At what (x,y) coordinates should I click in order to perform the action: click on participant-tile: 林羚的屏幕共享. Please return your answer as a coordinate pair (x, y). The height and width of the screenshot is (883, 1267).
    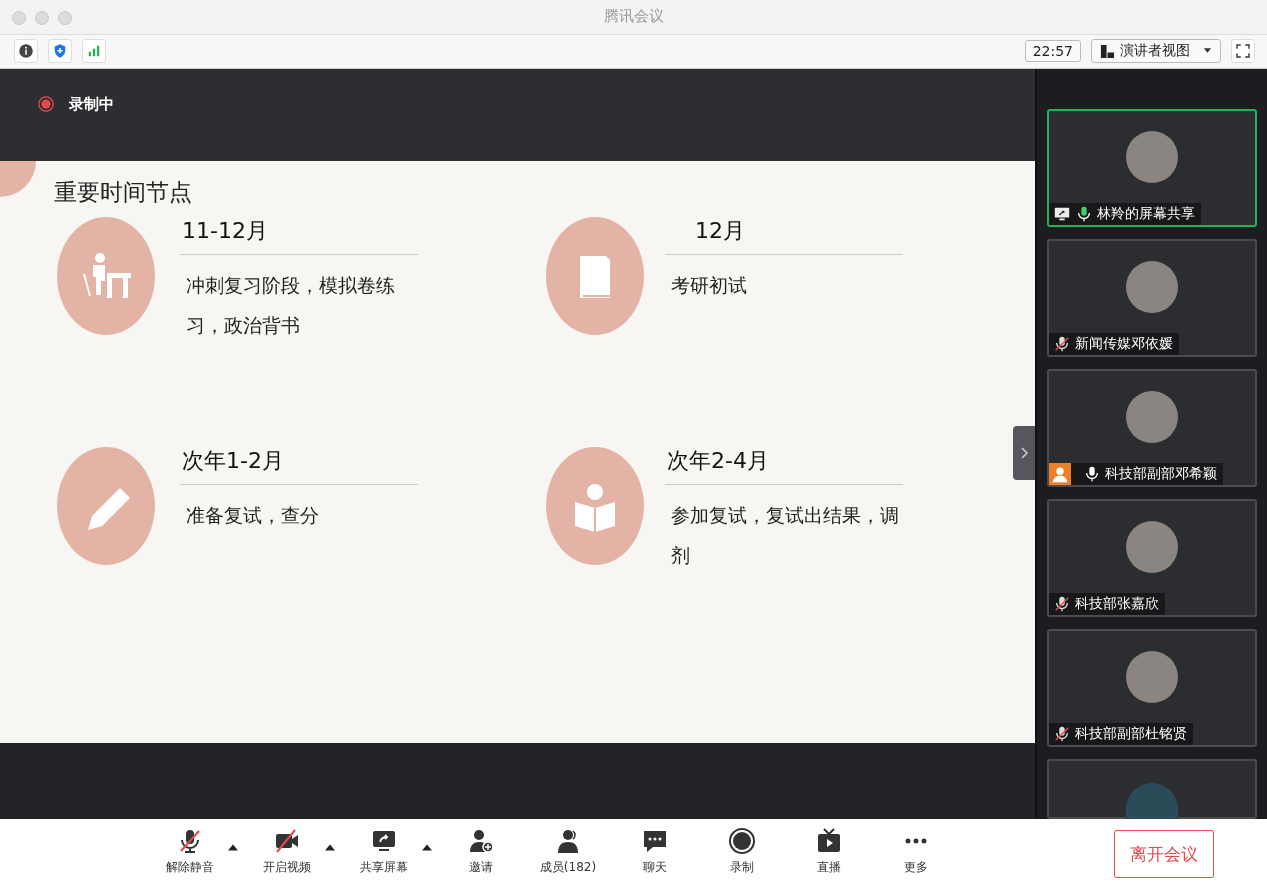
    Looking at the image, I should click on (1152, 168).